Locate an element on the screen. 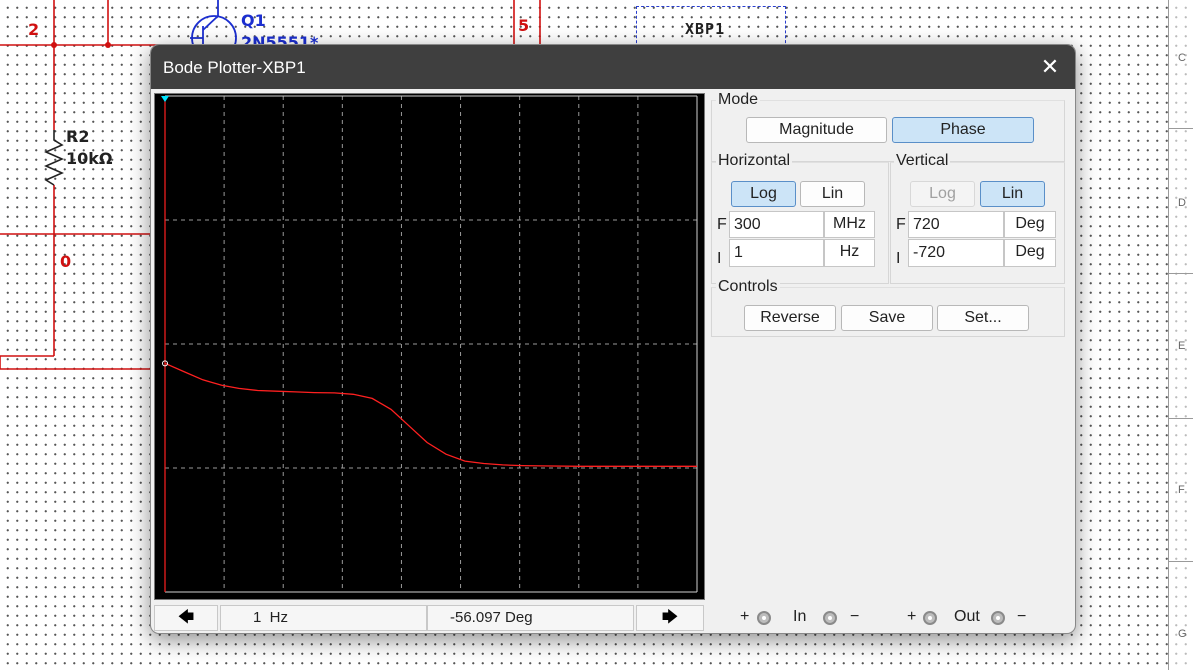 The height and width of the screenshot is (670, 1193). resistor-r2-symbol is located at coordinates (54, 158).